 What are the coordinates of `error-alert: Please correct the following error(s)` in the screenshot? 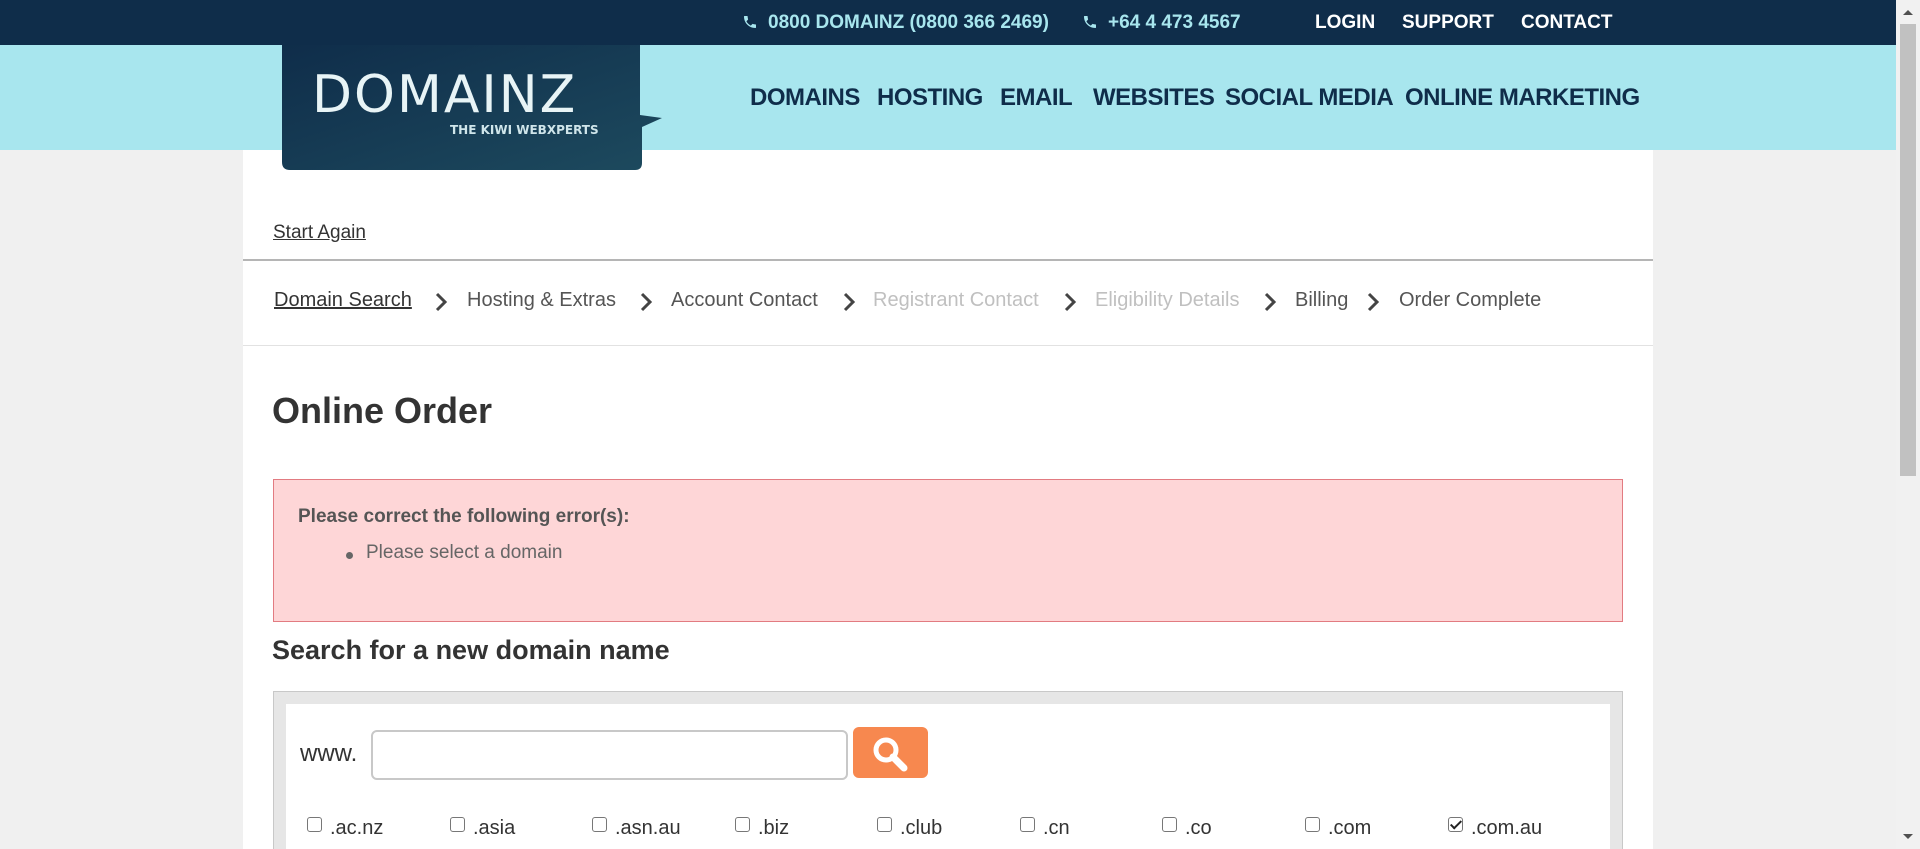 It's located at (948, 550).